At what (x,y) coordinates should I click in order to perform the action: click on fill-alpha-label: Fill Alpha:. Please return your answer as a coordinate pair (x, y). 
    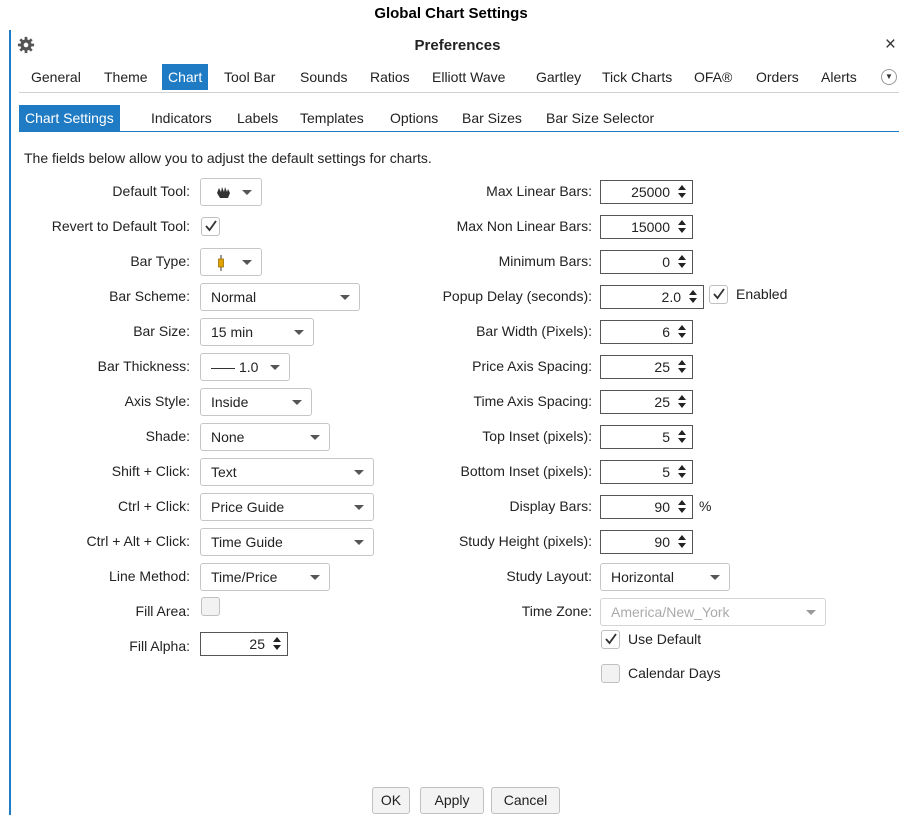
    Looking at the image, I should click on (159, 646).